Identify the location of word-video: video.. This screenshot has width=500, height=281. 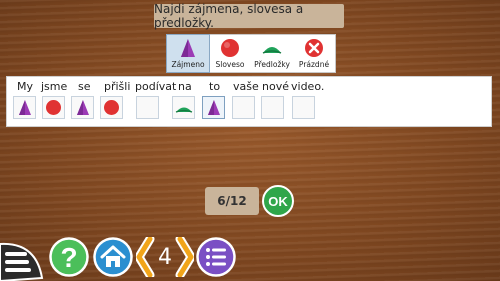
(308, 86).